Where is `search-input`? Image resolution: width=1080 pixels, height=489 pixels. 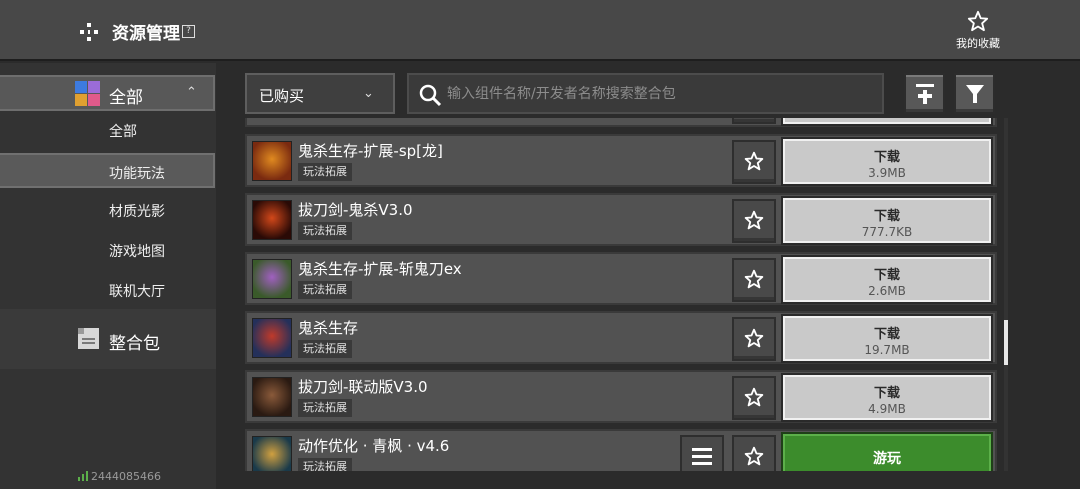
search-input is located at coordinates (657, 94).